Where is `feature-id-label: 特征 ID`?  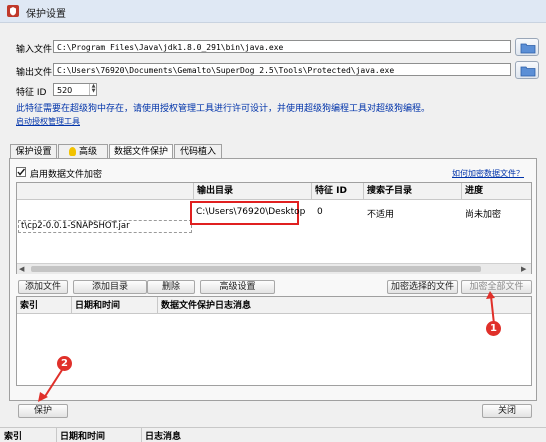 feature-id-label: 特征 ID is located at coordinates (31, 93).